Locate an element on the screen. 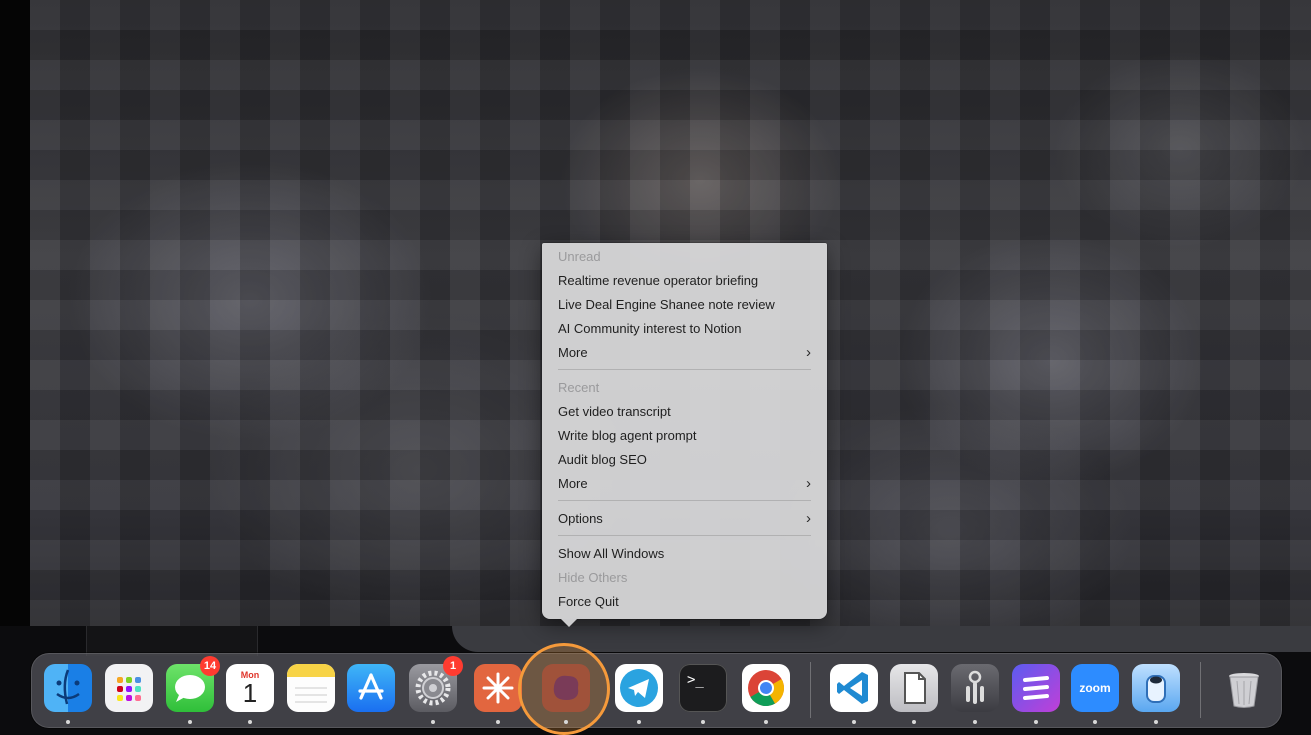  dock-app-stack is located at coordinates (1036, 688).